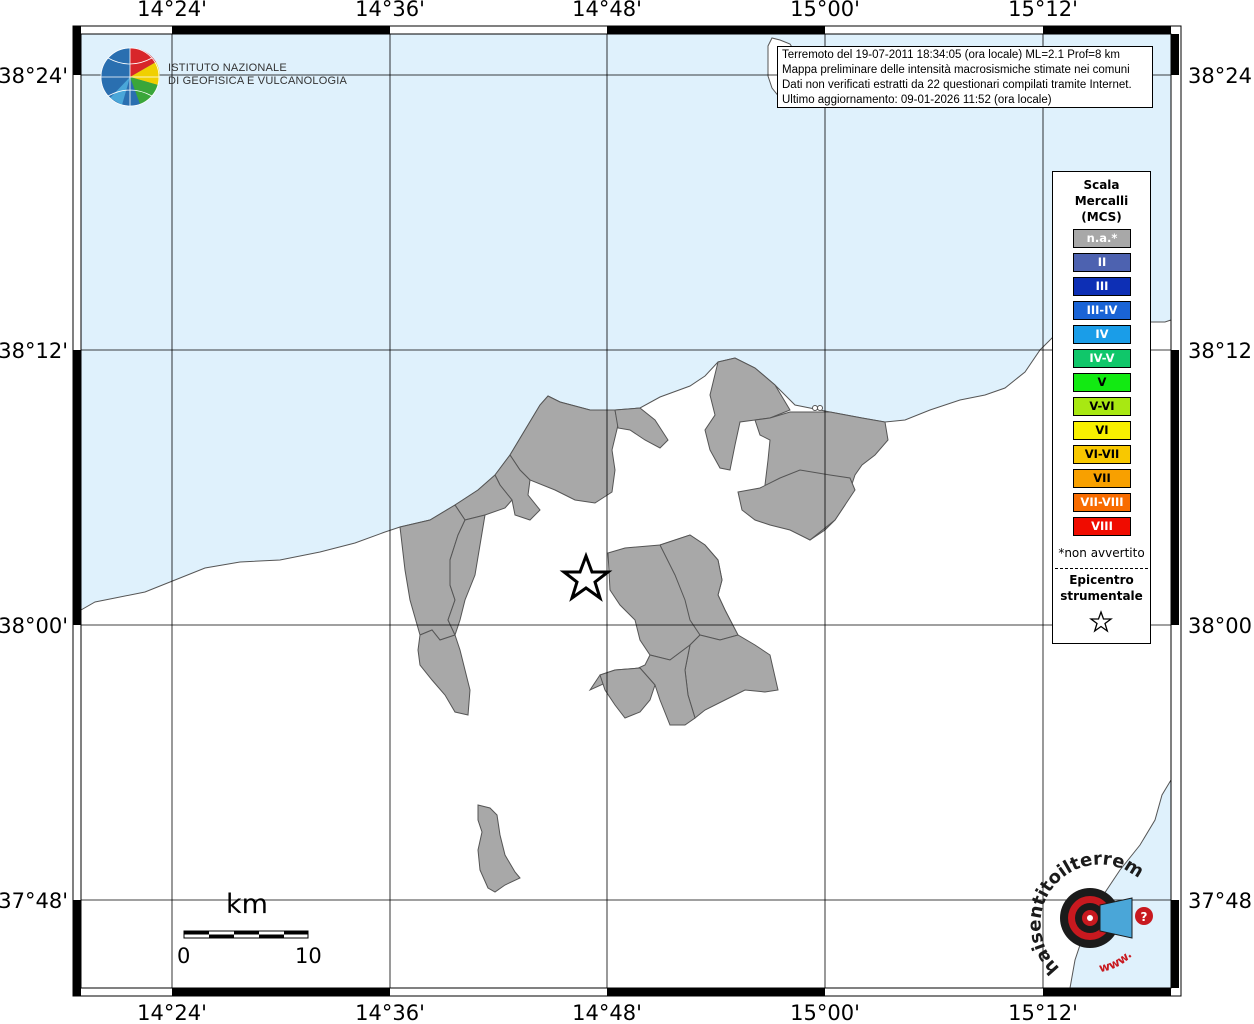  I want to click on legend-swatch: VII, so click(1102, 478).